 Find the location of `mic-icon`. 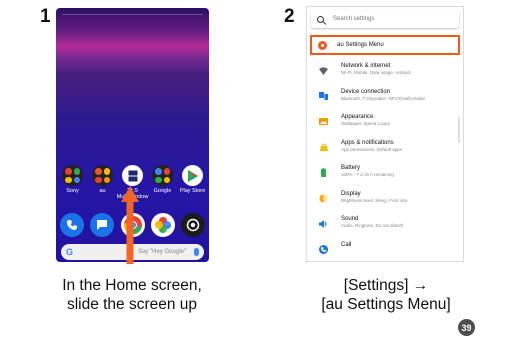

mic-icon is located at coordinates (196, 252).